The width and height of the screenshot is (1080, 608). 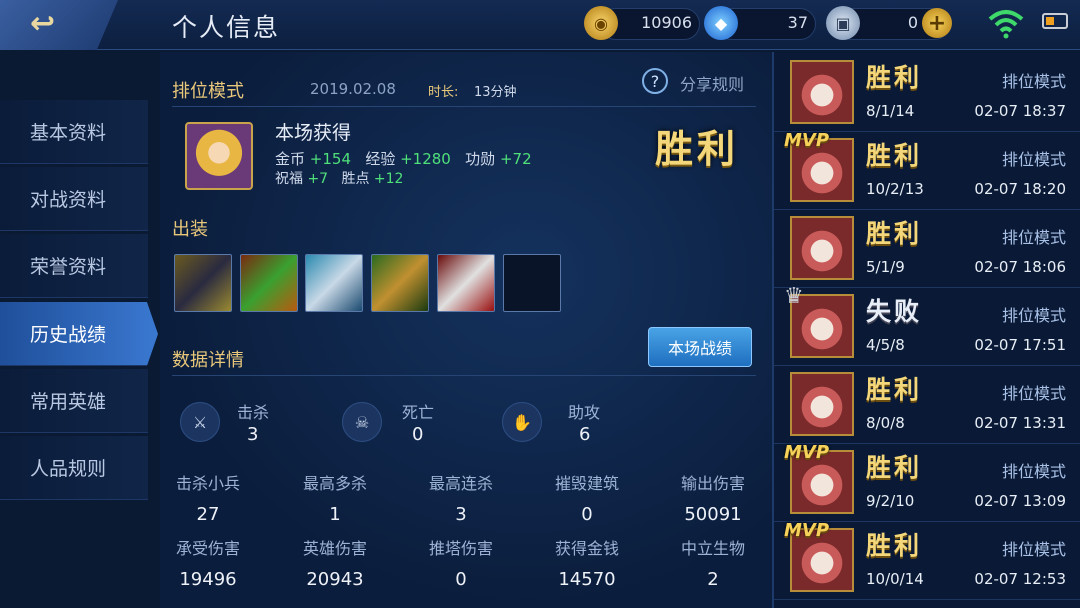 I want to click on history-kda: 8/0/8, so click(x=885, y=423).